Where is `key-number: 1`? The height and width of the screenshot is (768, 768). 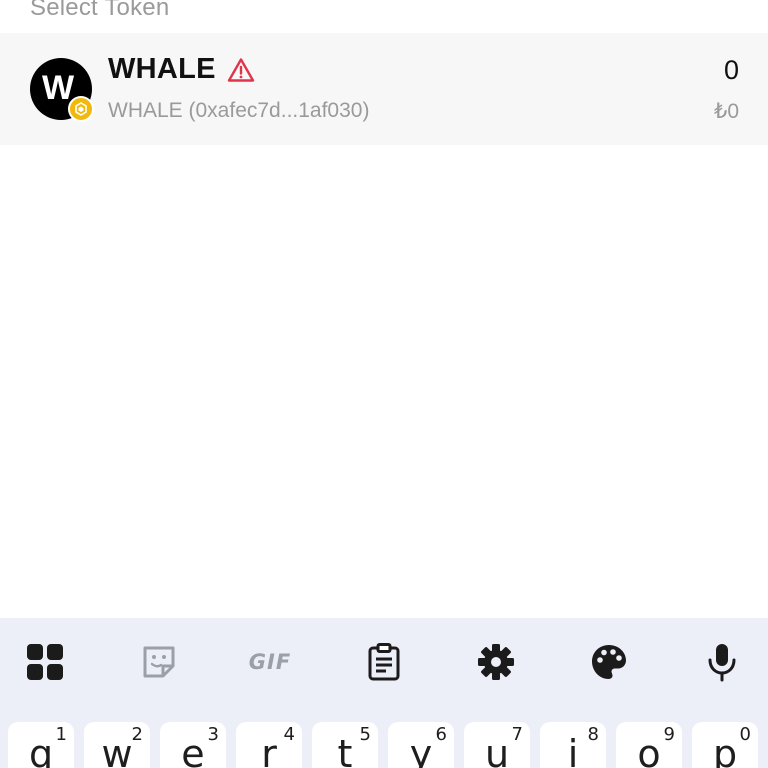
key-number: 1 is located at coordinates (61, 734).